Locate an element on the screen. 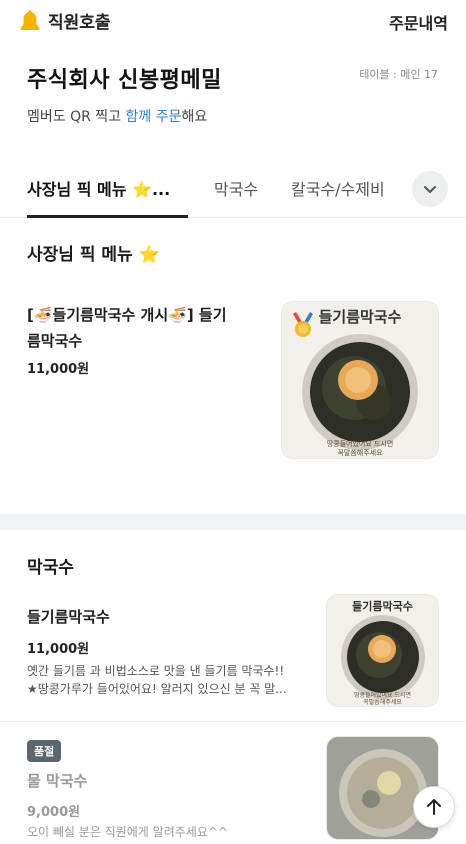 The height and width of the screenshot is (844, 466). item-description: 오이 빼실 분은 직원에게 알려주세요^^ is located at coordinates (127, 832).